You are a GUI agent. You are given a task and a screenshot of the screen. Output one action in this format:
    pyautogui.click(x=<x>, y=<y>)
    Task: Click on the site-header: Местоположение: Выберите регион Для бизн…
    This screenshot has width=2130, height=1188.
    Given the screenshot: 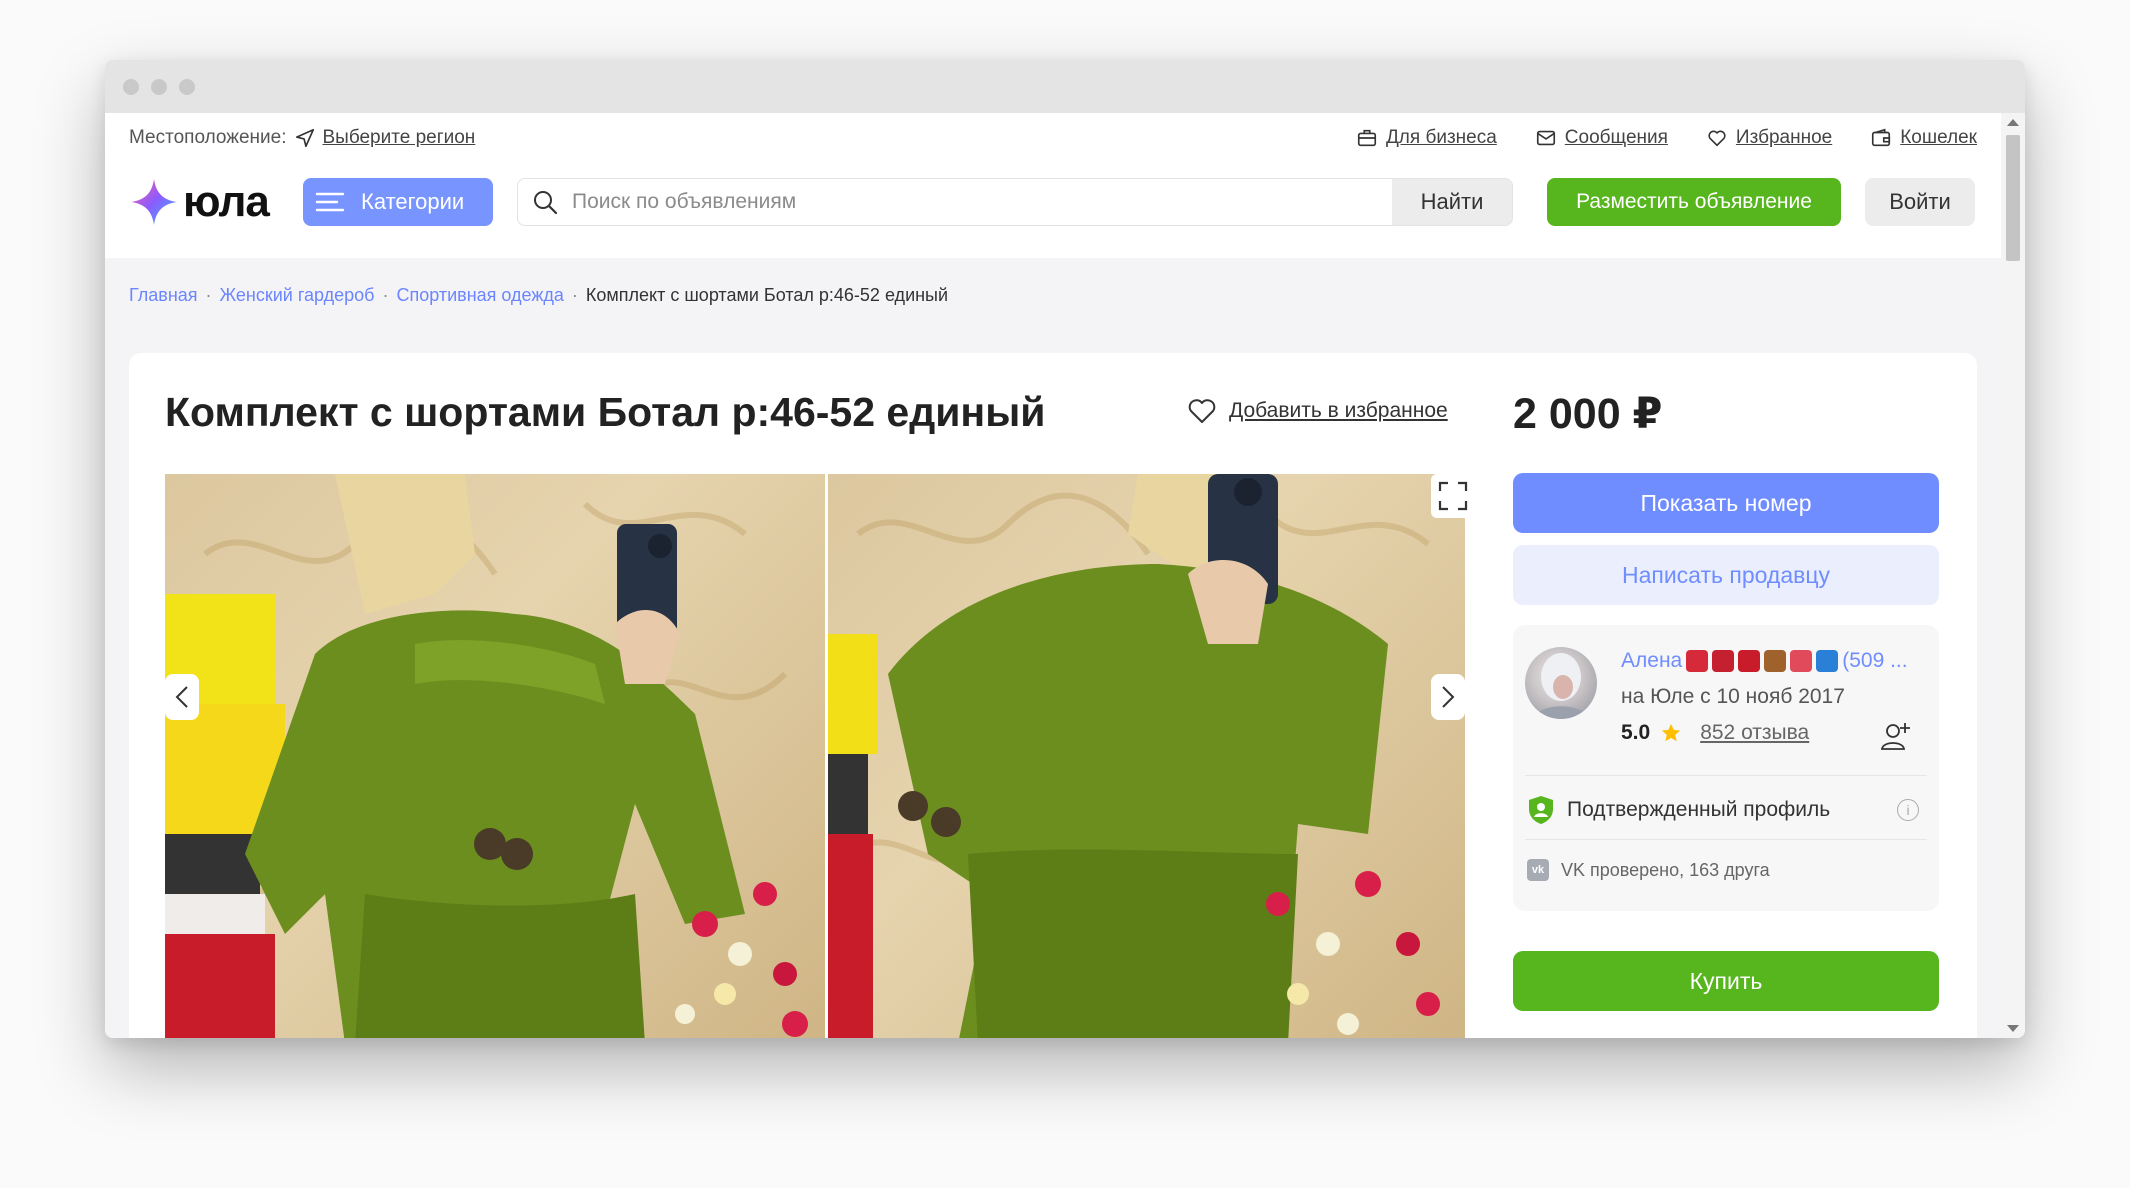 What is the action you would take?
    pyautogui.click(x=1053, y=185)
    